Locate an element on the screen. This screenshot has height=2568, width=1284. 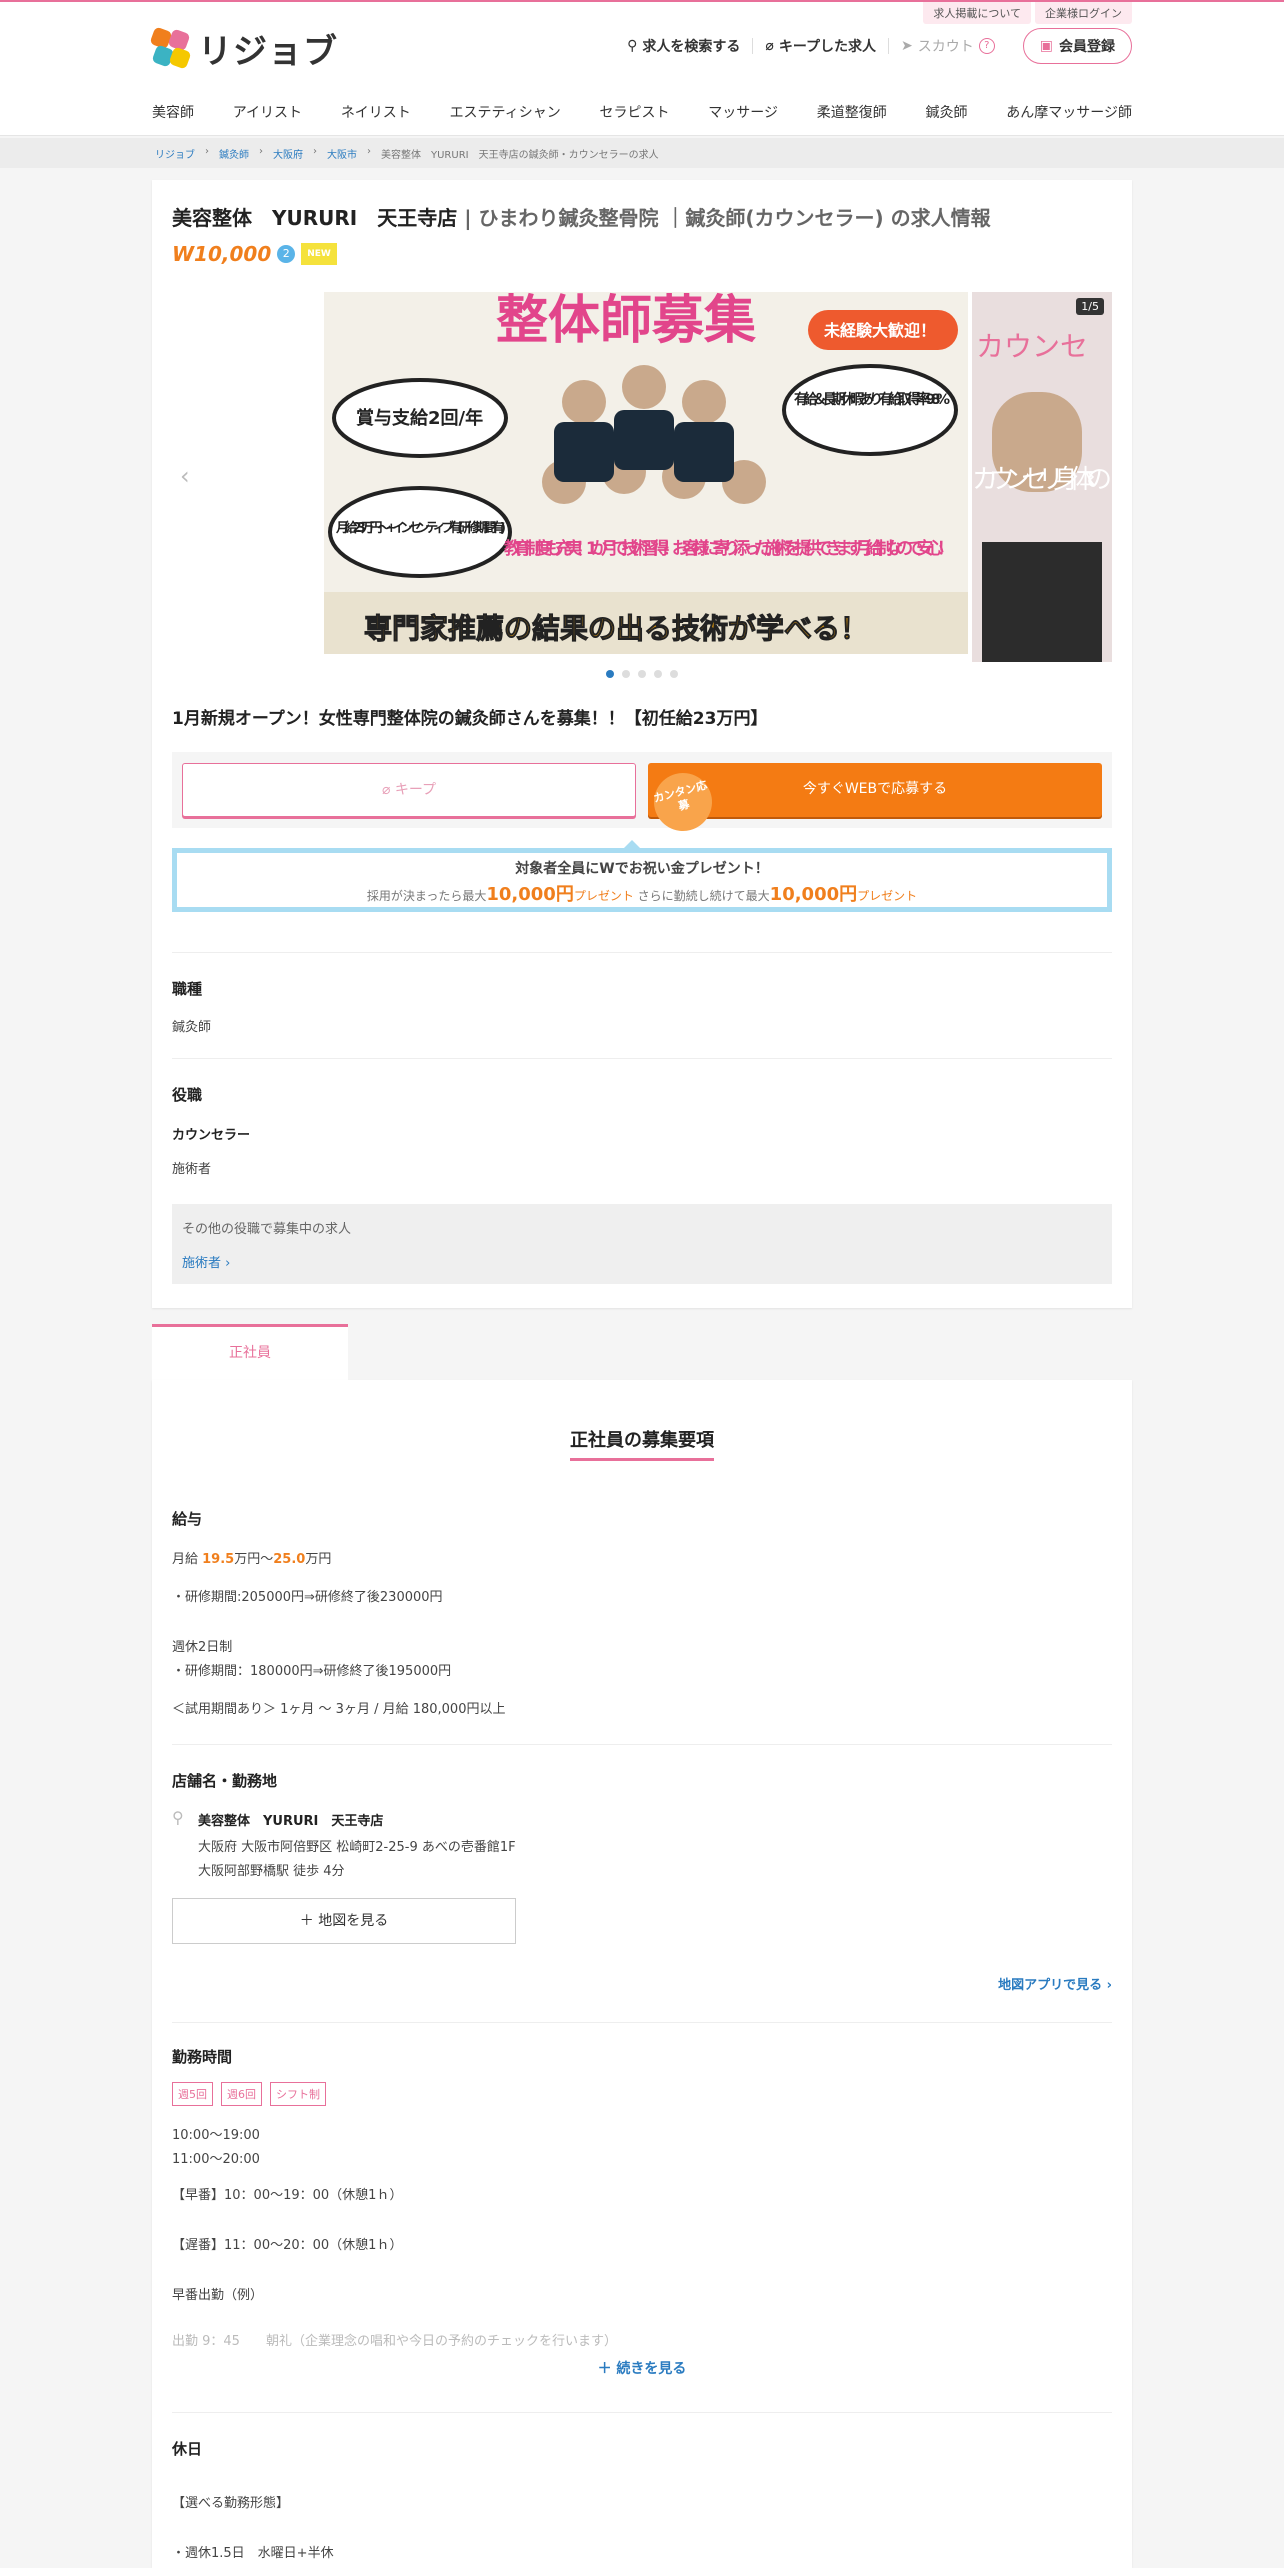
util-link-company-login: 企業様ログイン is located at coordinates (1083, 13).